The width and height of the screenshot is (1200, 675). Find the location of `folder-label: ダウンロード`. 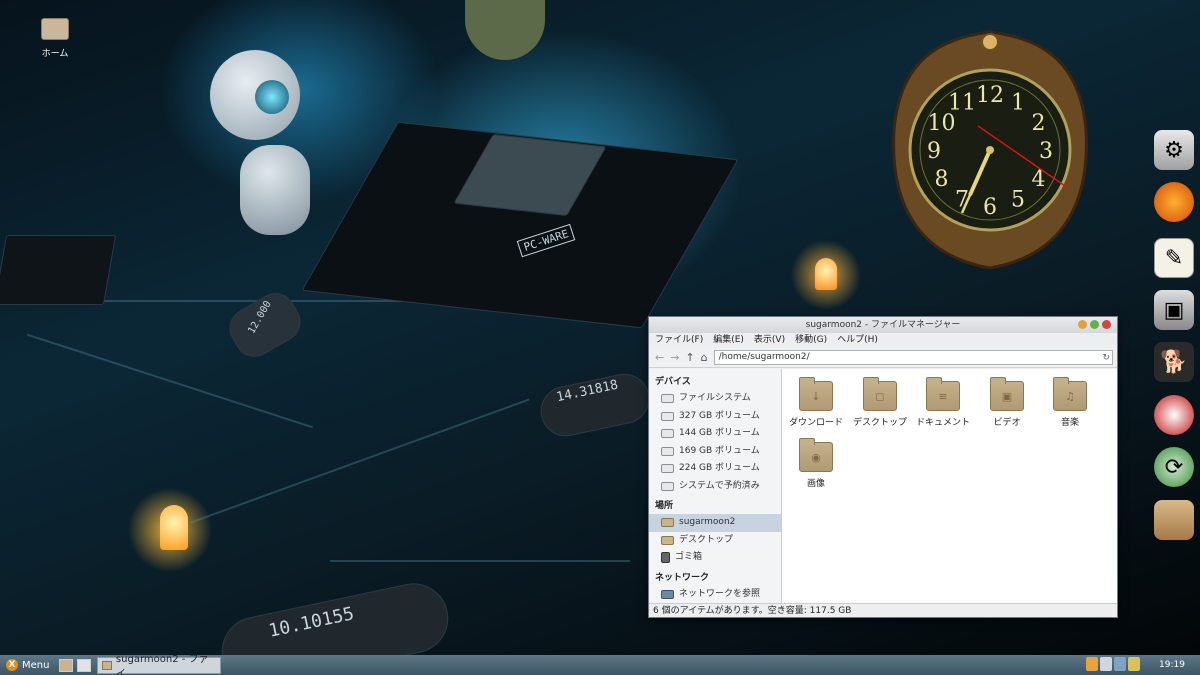

folder-label: ダウンロード is located at coordinates (815, 423).